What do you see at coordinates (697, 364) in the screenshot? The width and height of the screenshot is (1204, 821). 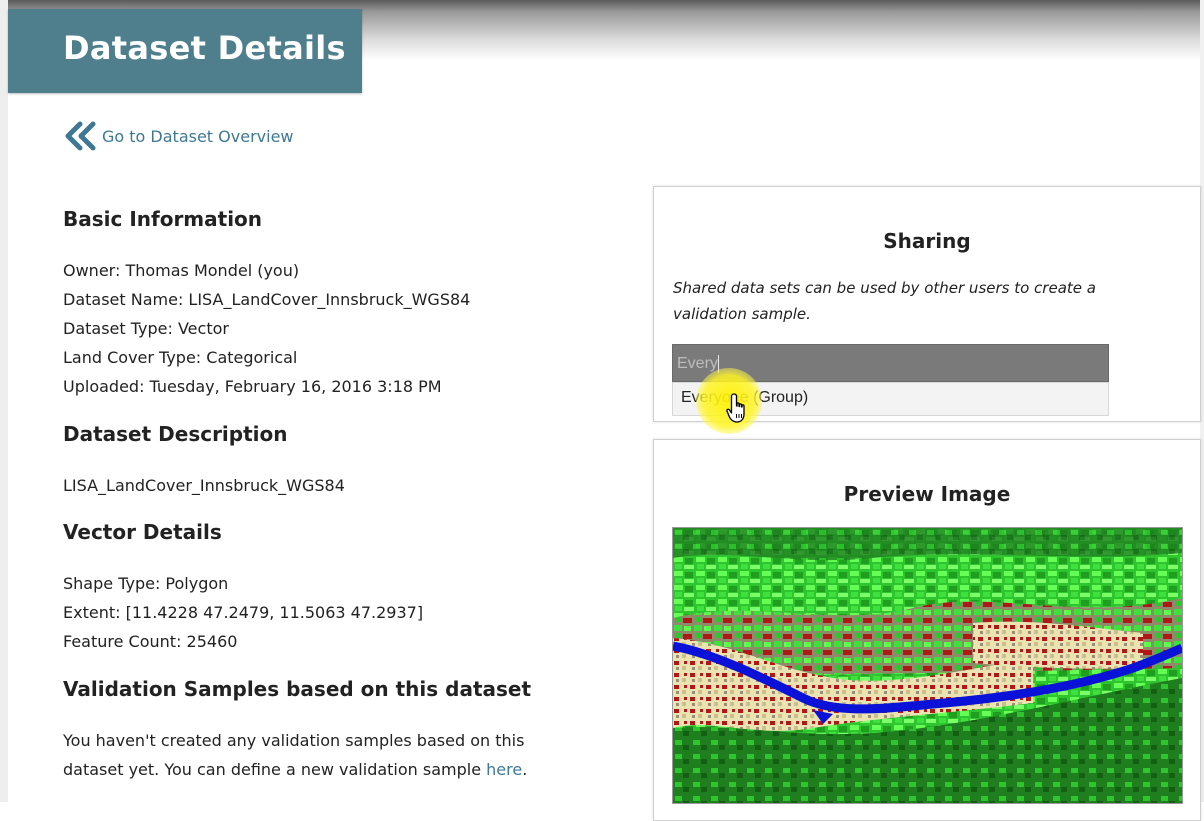 I see `share-input-value: Every` at bounding box center [697, 364].